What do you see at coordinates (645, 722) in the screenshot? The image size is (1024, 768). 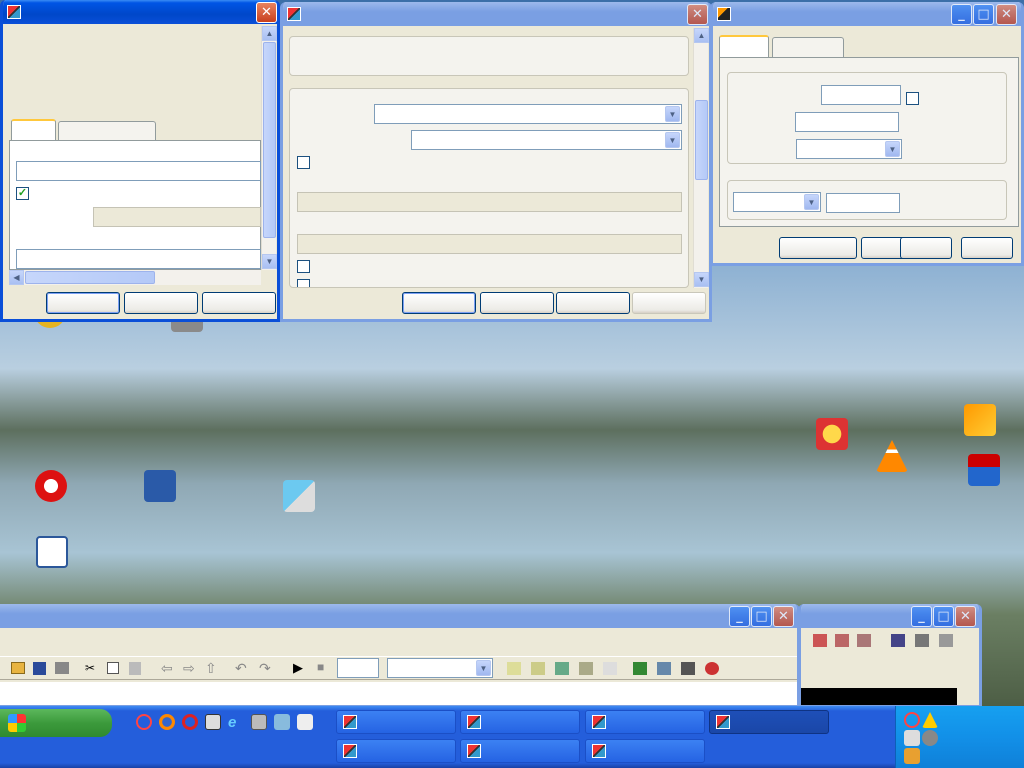 I see `taskbar-item-integrator` at bounding box center [645, 722].